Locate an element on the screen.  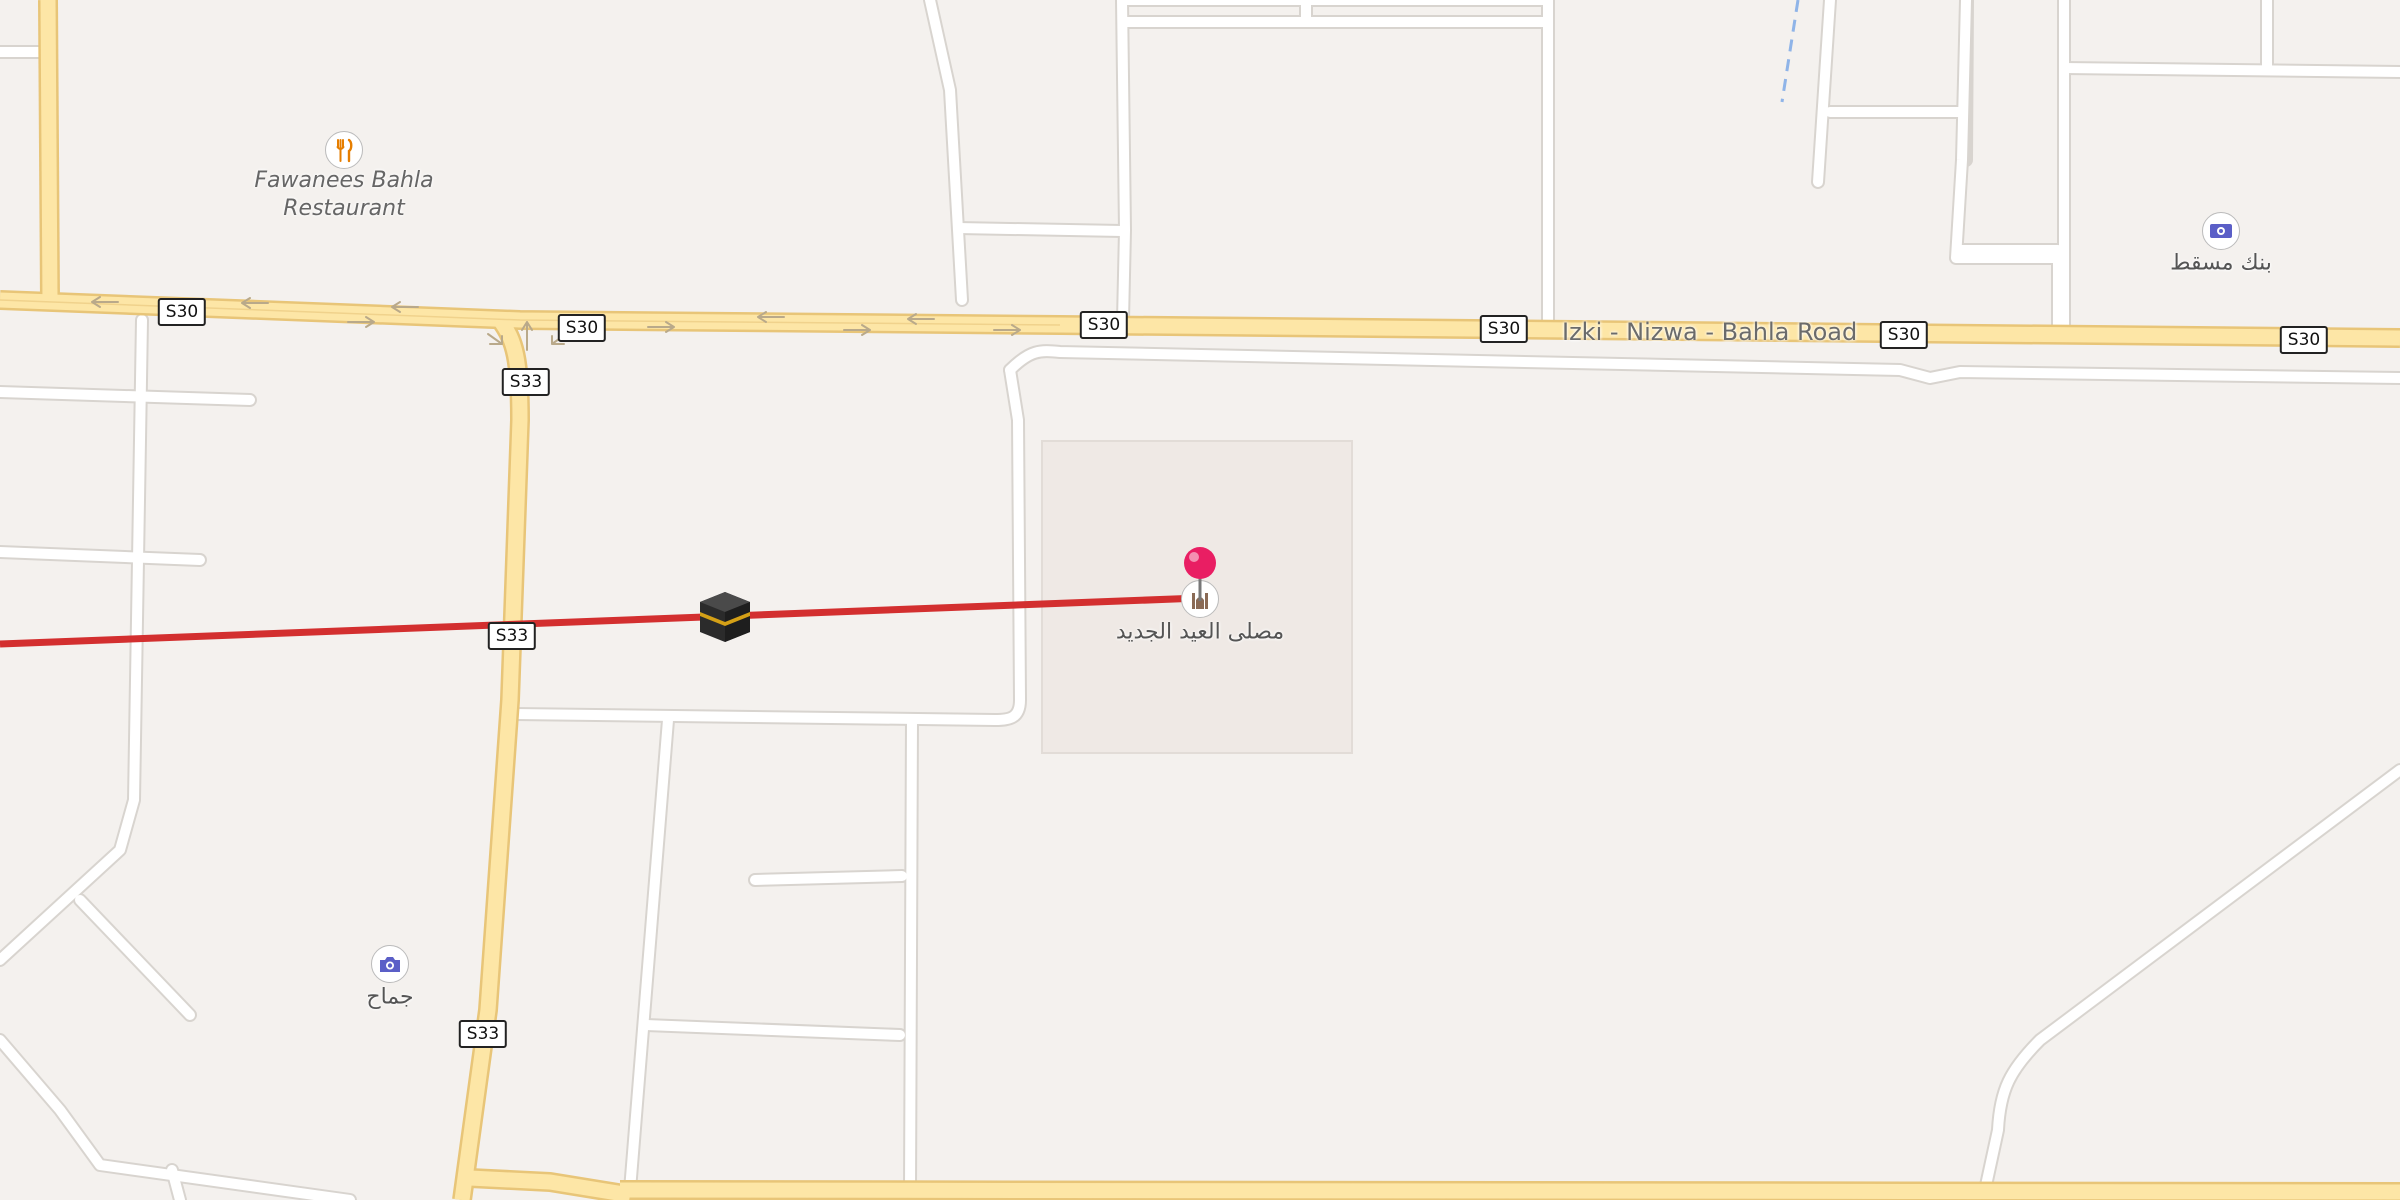
road-name-label: Izki - Nizwa - Bahla Road is located at coordinates (1710, 332).